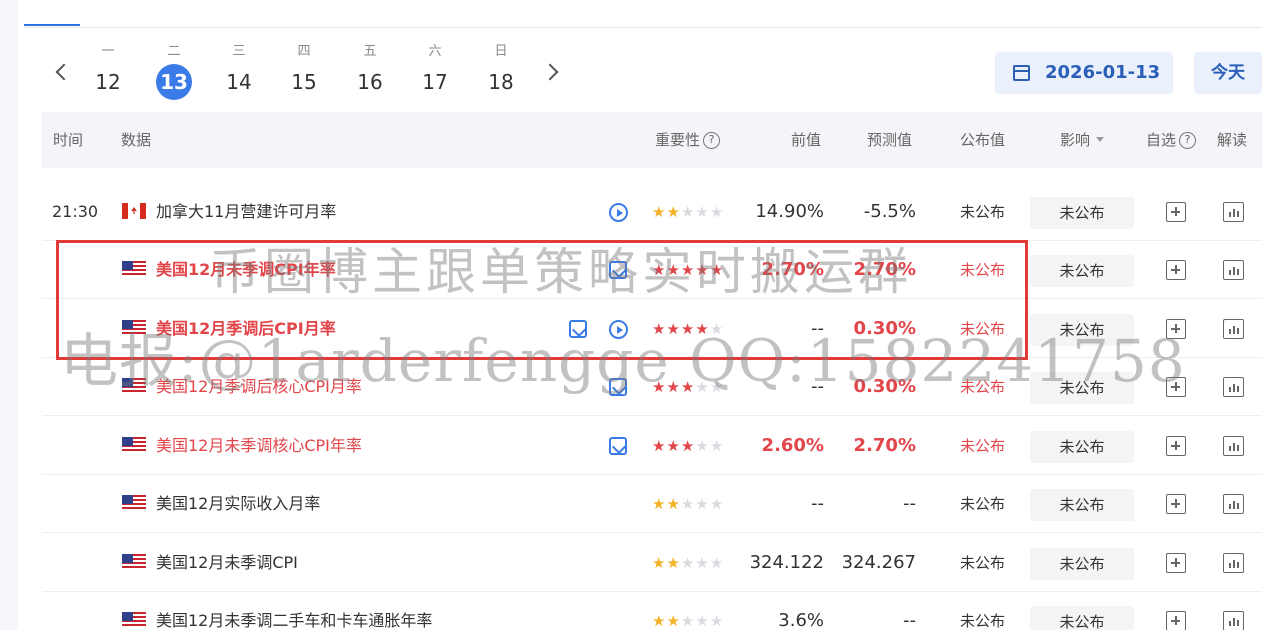 The width and height of the screenshot is (1280, 630). What do you see at coordinates (1232, 140) in the screenshot?
I see `header-interpret: 解读` at bounding box center [1232, 140].